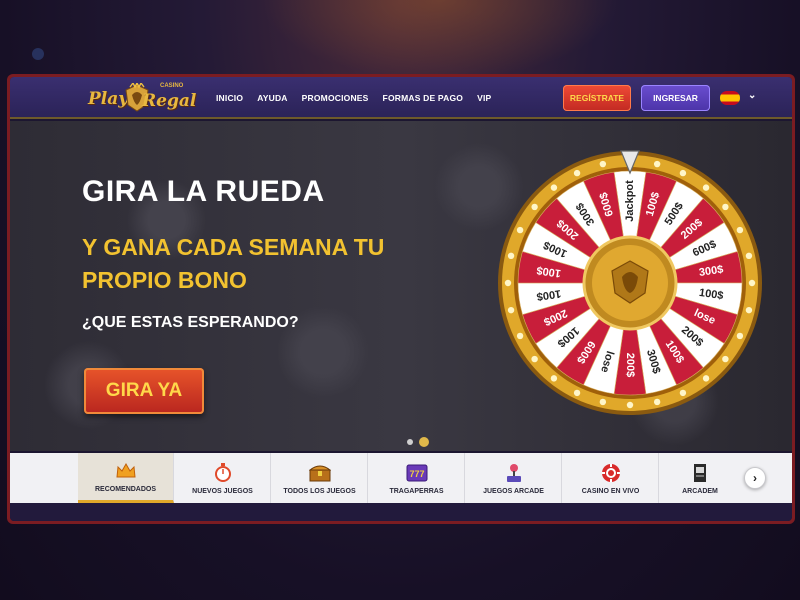 The image size is (800, 600). I want to click on logo-text-casino: CASINO, so click(172, 86).